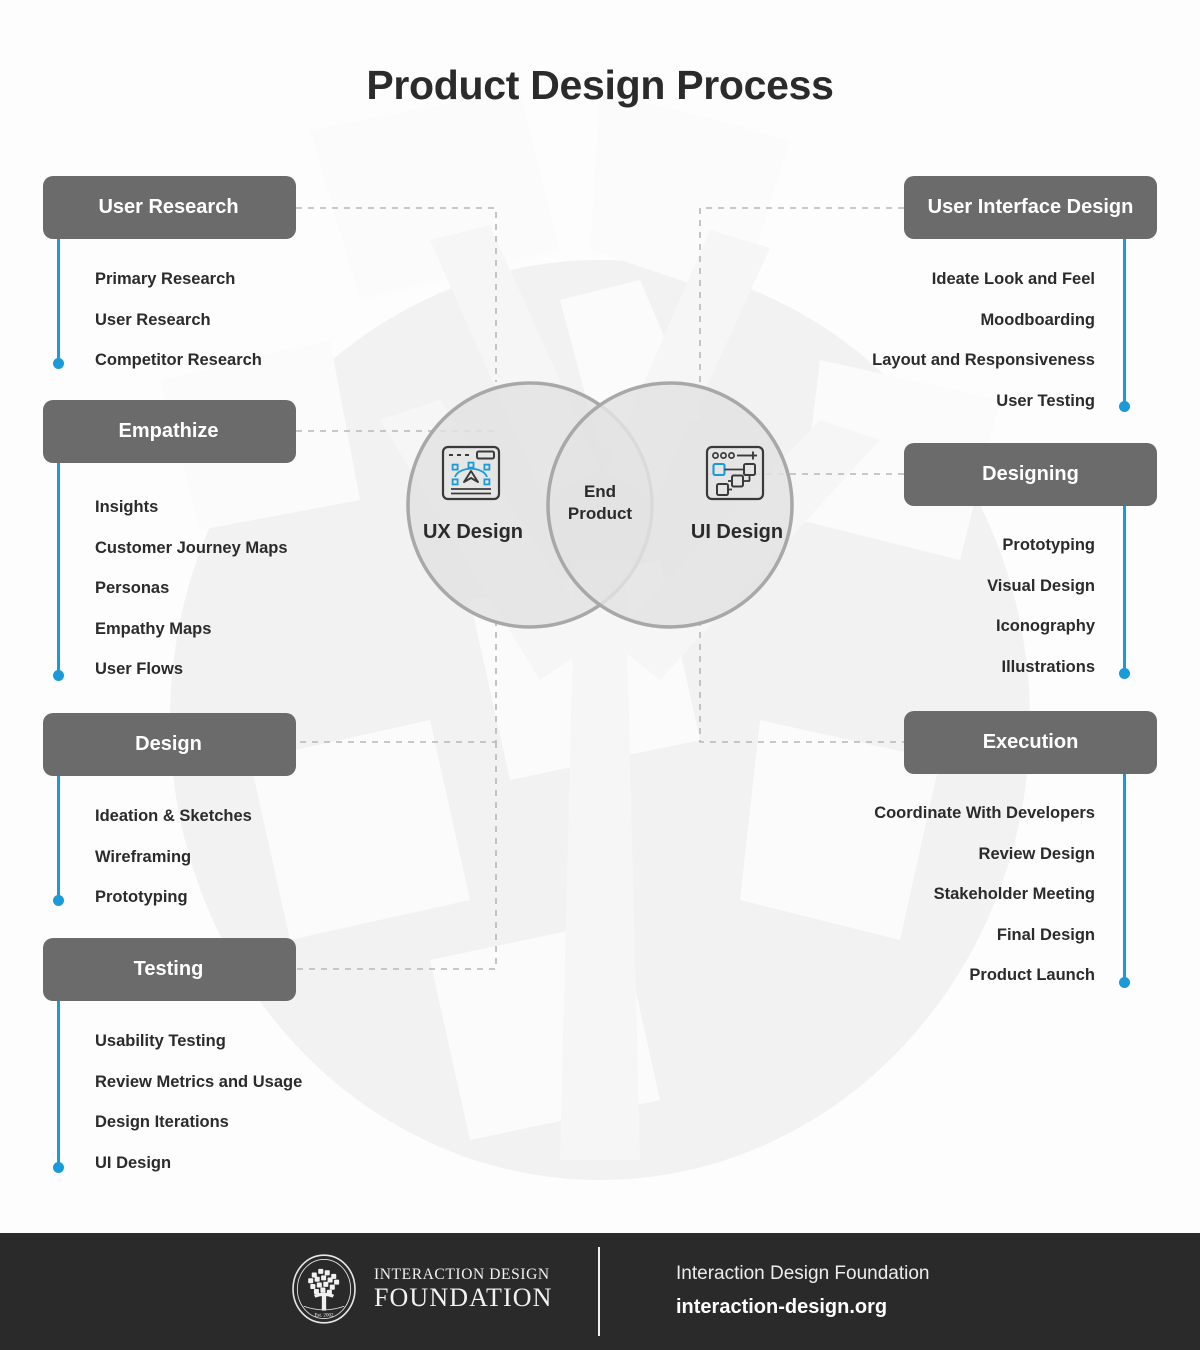 The width and height of the screenshot is (1200, 1350). I want to click on rail-dot-empathize, so click(58, 675).